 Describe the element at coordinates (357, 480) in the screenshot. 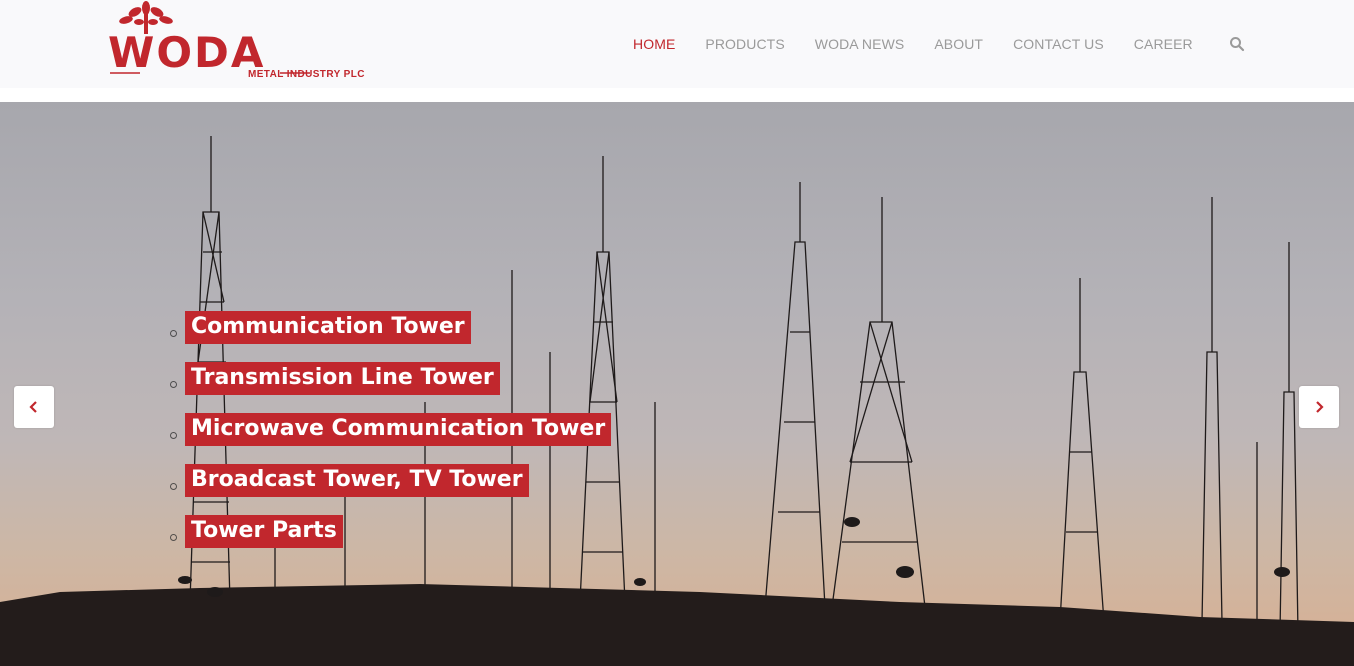

I see `slide-label: Broadcast Tower, TV Tower` at that location.